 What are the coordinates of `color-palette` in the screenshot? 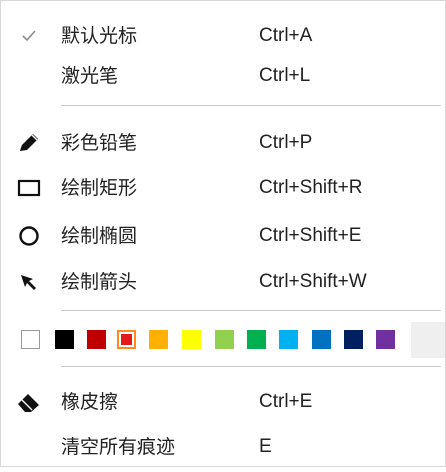 It's located at (223, 340).